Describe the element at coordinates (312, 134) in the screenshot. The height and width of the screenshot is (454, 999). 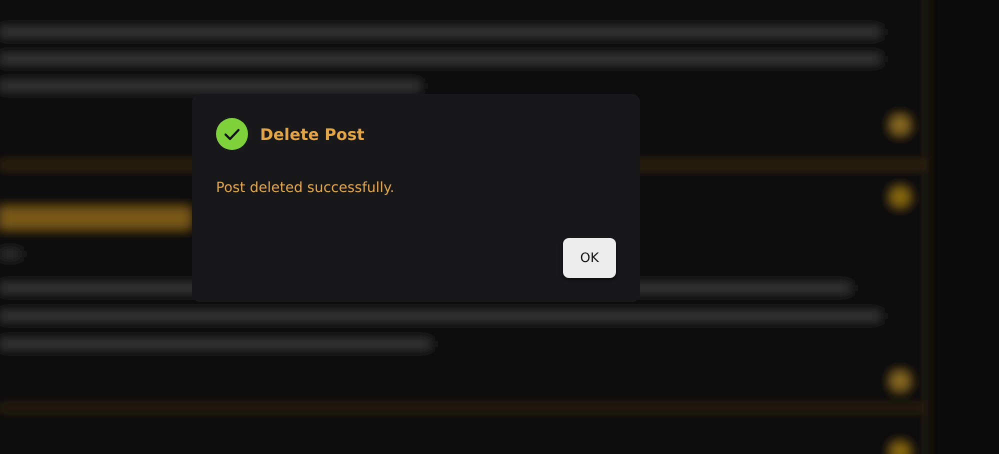
I see `dialog-title: Delete Post` at that location.